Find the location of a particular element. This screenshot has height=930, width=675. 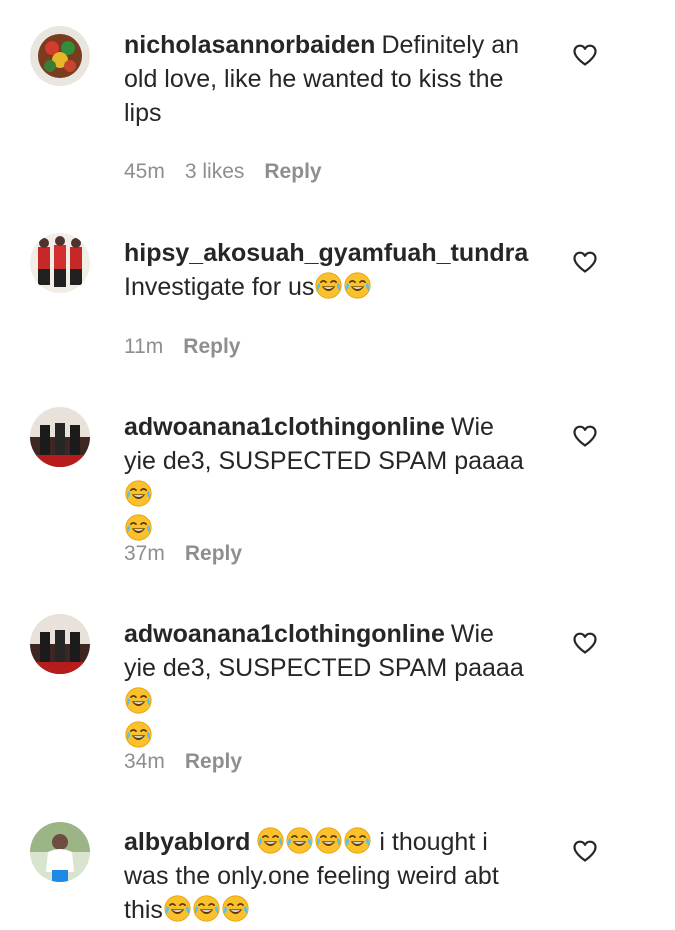

comment-meta: 11m Reply is located at coordinates (192, 347).